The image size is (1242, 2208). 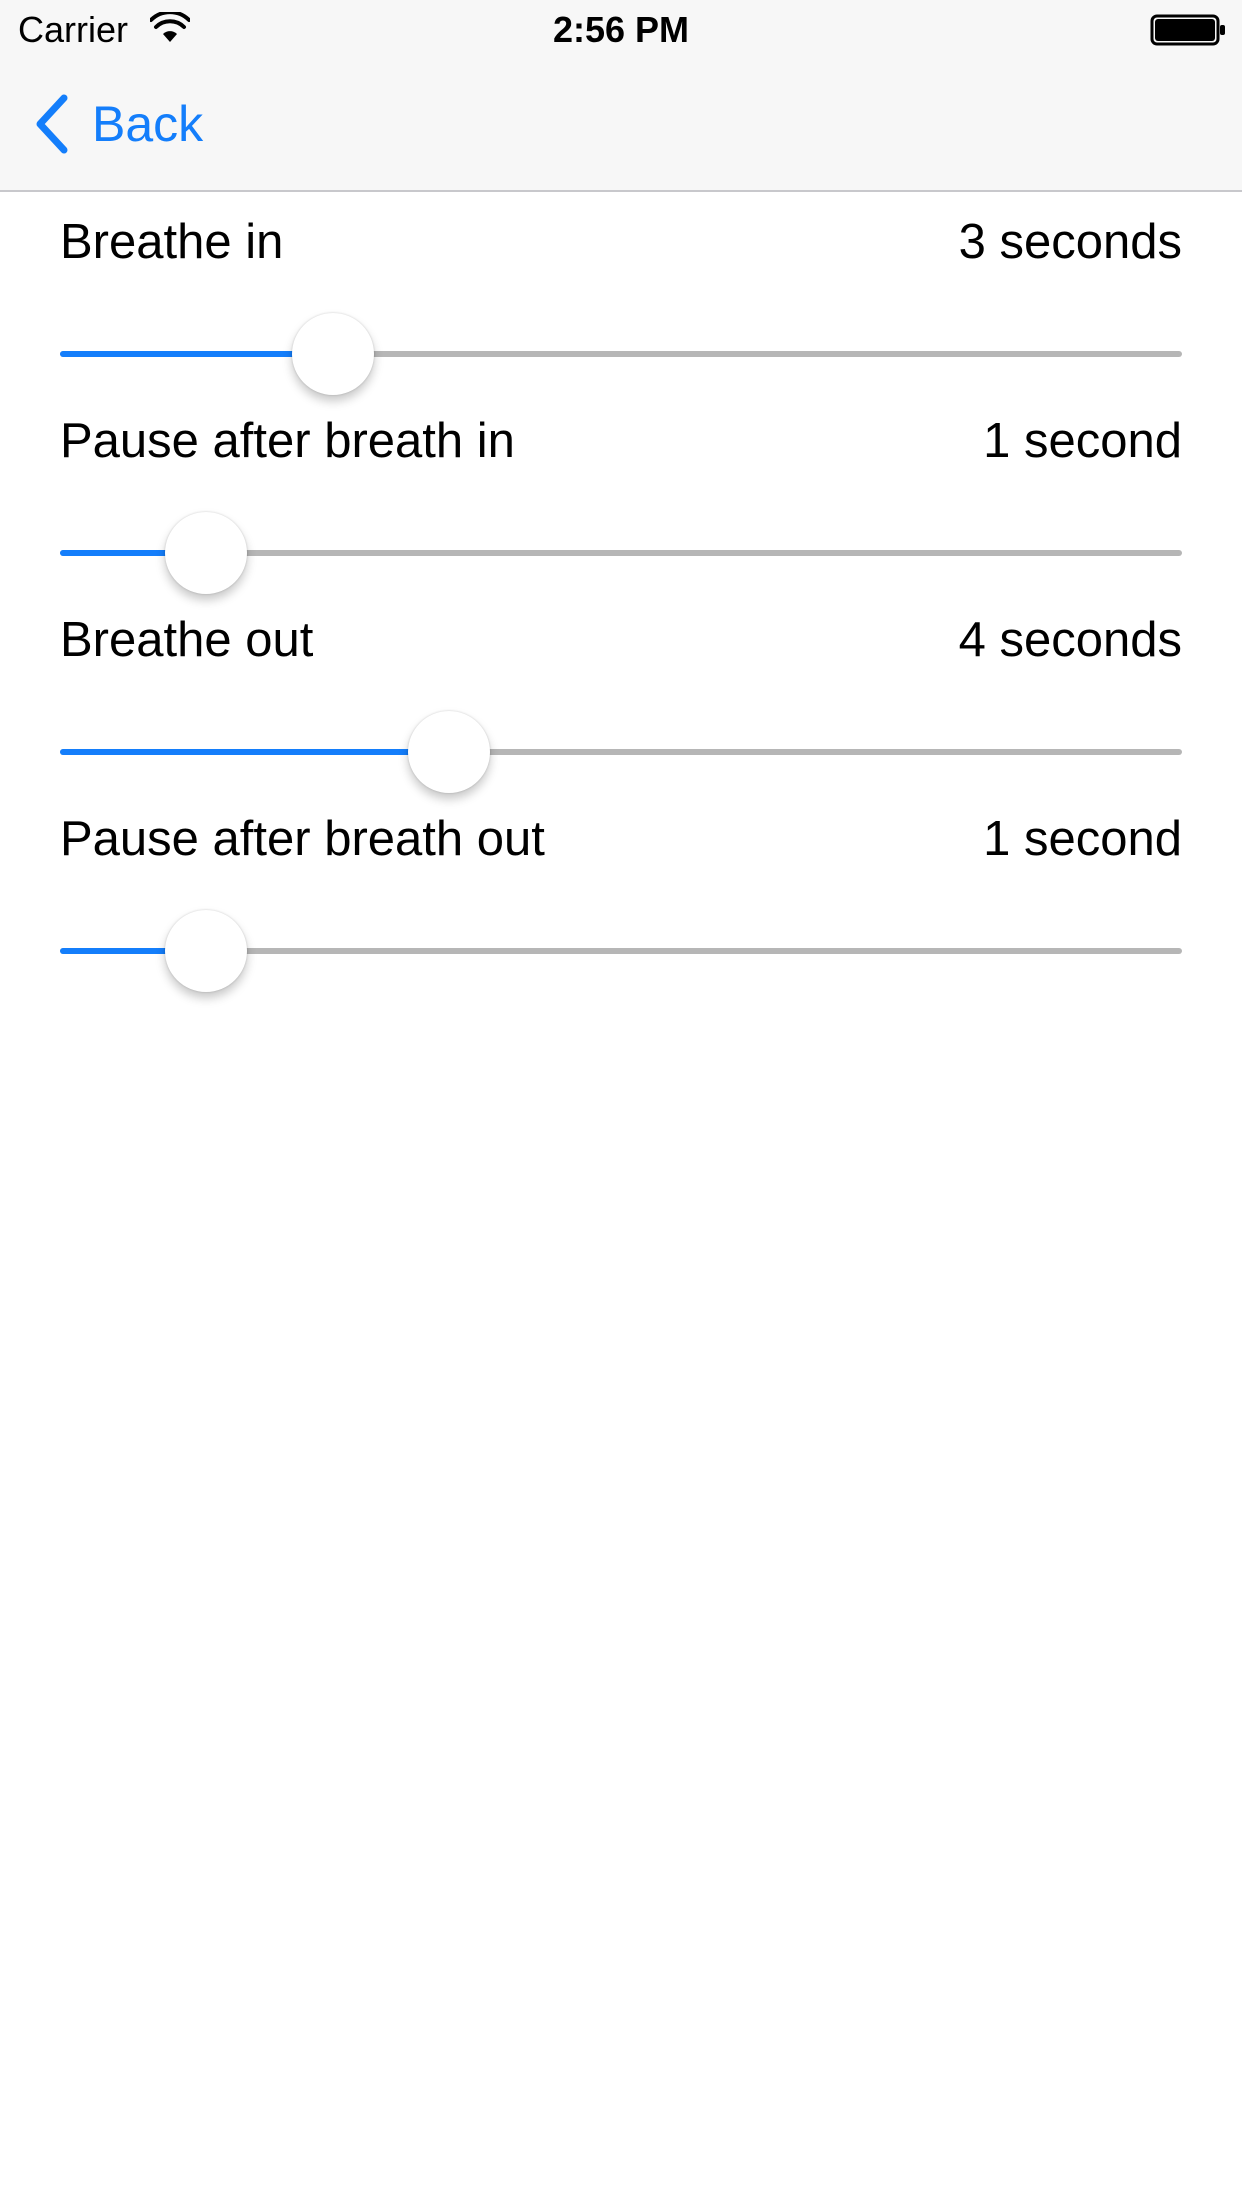 I want to click on setting-breathe-in: Breathe in 3 seconds, so click(x=621, y=311).